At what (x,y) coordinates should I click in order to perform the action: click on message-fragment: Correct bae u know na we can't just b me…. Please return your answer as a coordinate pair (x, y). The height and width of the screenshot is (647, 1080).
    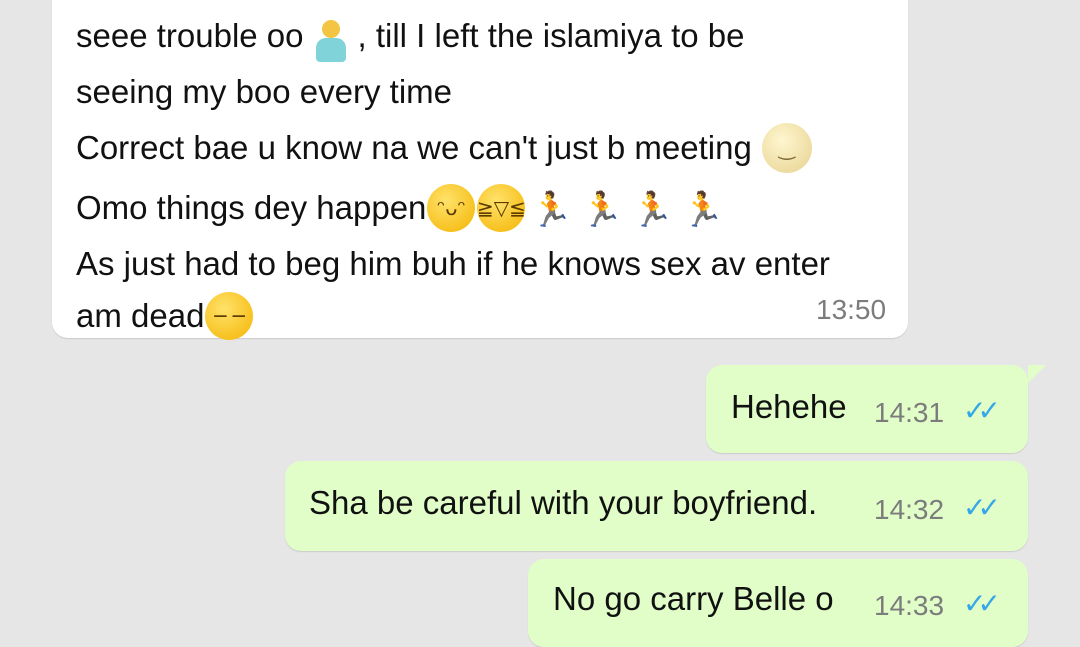
    Looking at the image, I should click on (414, 147).